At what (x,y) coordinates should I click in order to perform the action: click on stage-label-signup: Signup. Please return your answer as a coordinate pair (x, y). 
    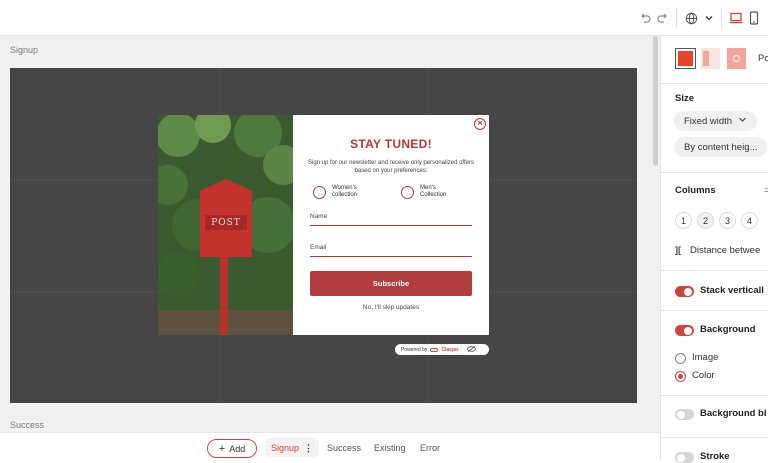
    Looking at the image, I should click on (24, 50).